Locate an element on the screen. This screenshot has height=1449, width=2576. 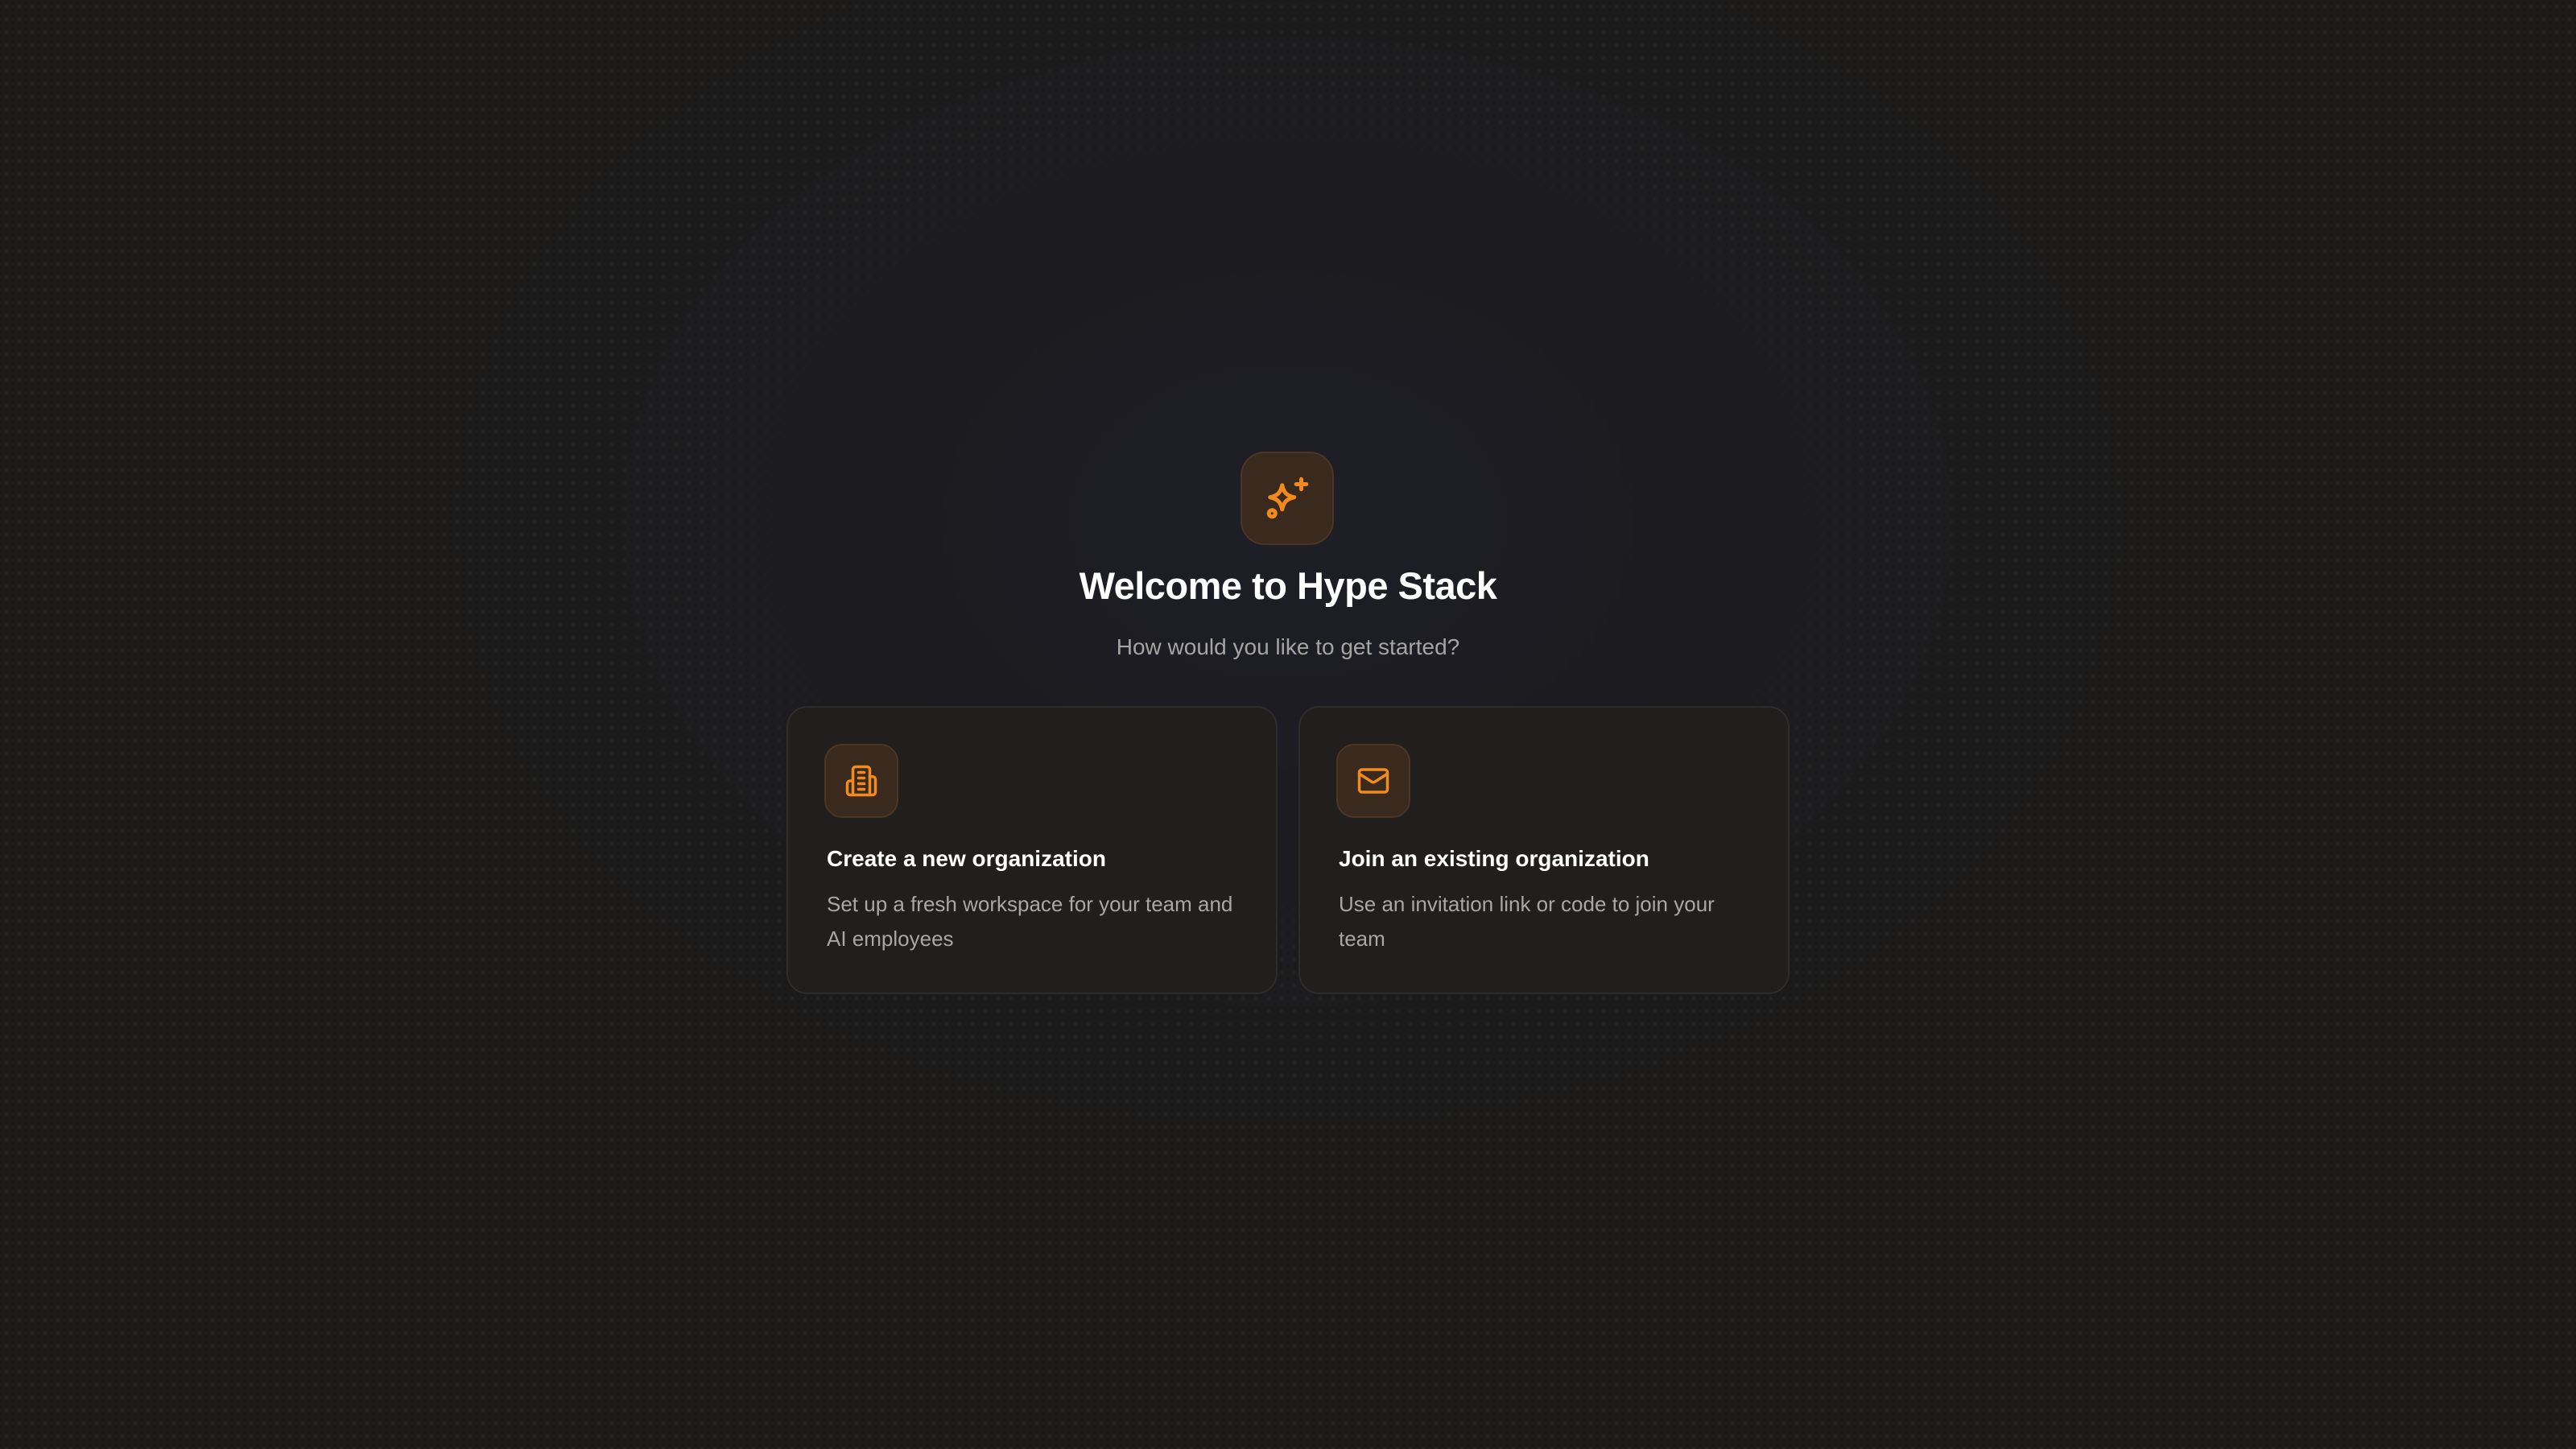
create-organization-title: Create a new organization is located at coordinates (966, 858).